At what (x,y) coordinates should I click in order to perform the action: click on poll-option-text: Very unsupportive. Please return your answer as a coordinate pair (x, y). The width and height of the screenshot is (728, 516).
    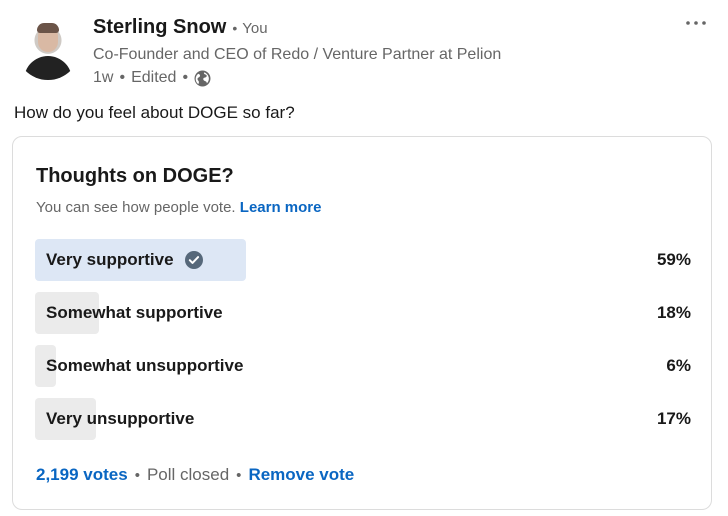
    Looking at the image, I should click on (120, 418).